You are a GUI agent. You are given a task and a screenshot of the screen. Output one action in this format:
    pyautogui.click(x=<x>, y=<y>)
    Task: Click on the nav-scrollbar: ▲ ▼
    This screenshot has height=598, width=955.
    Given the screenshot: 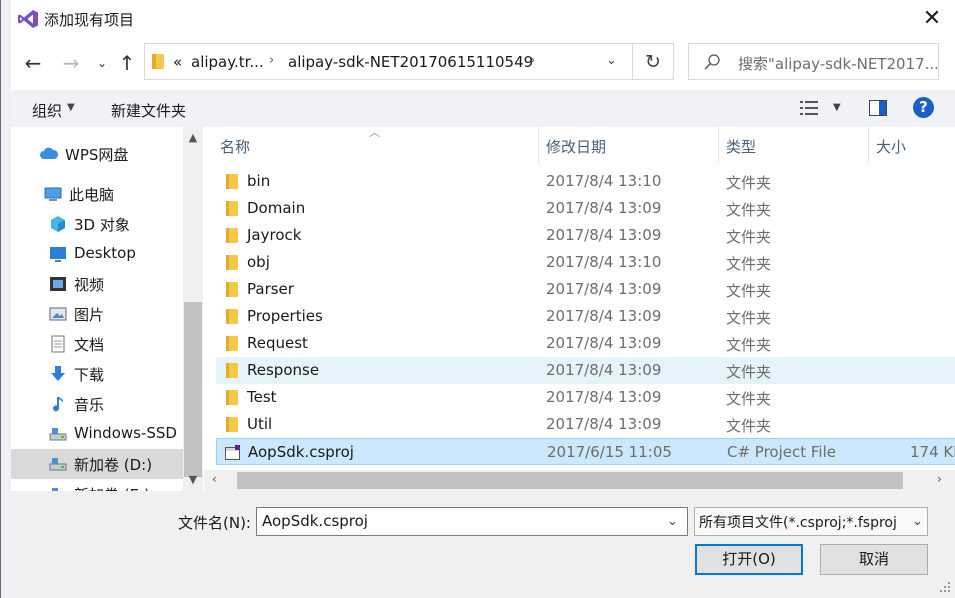 What is the action you would take?
    pyautogui.click(x=193, y=309)
    